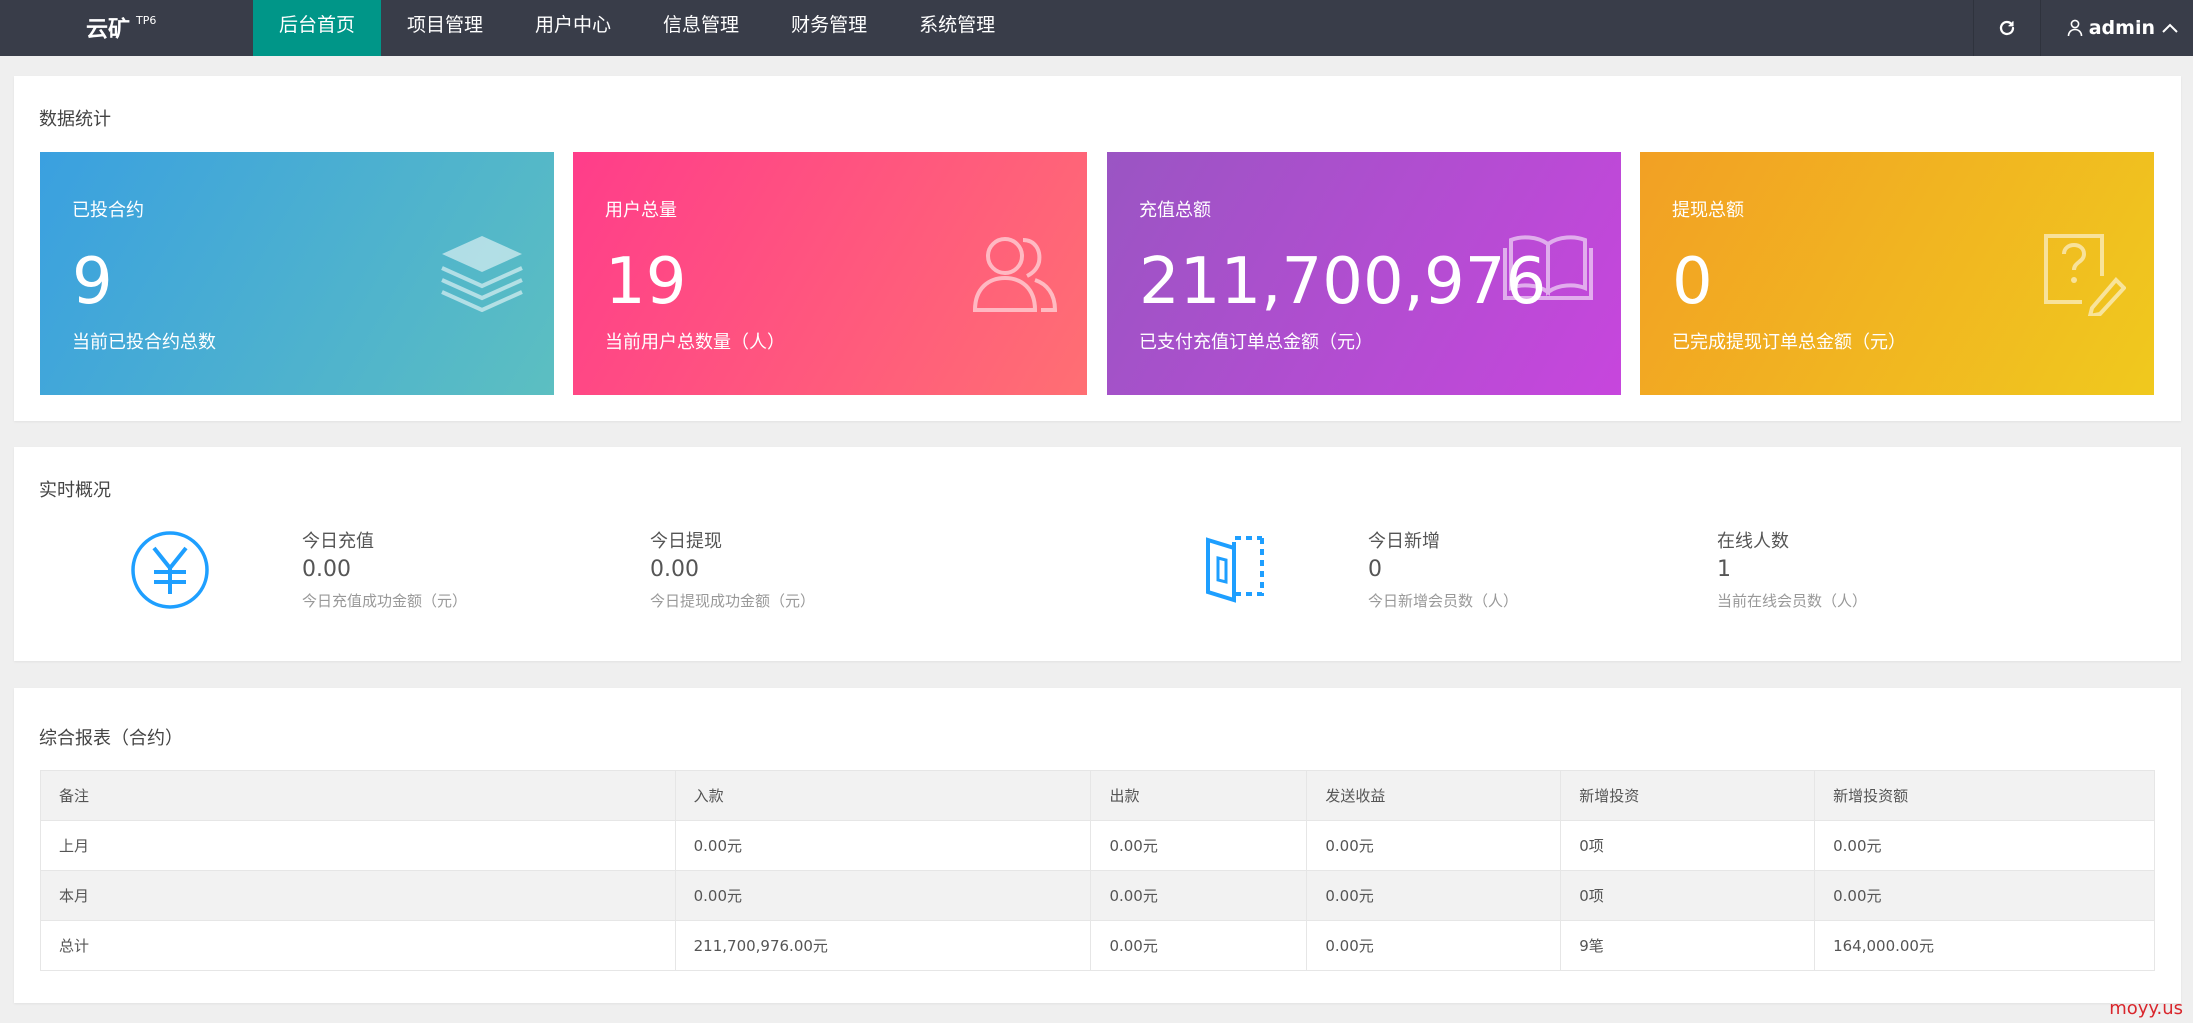  I want to click on realtime-new-members: 今日新增 0 今日新增会员数（人）, so click(1443, 569).